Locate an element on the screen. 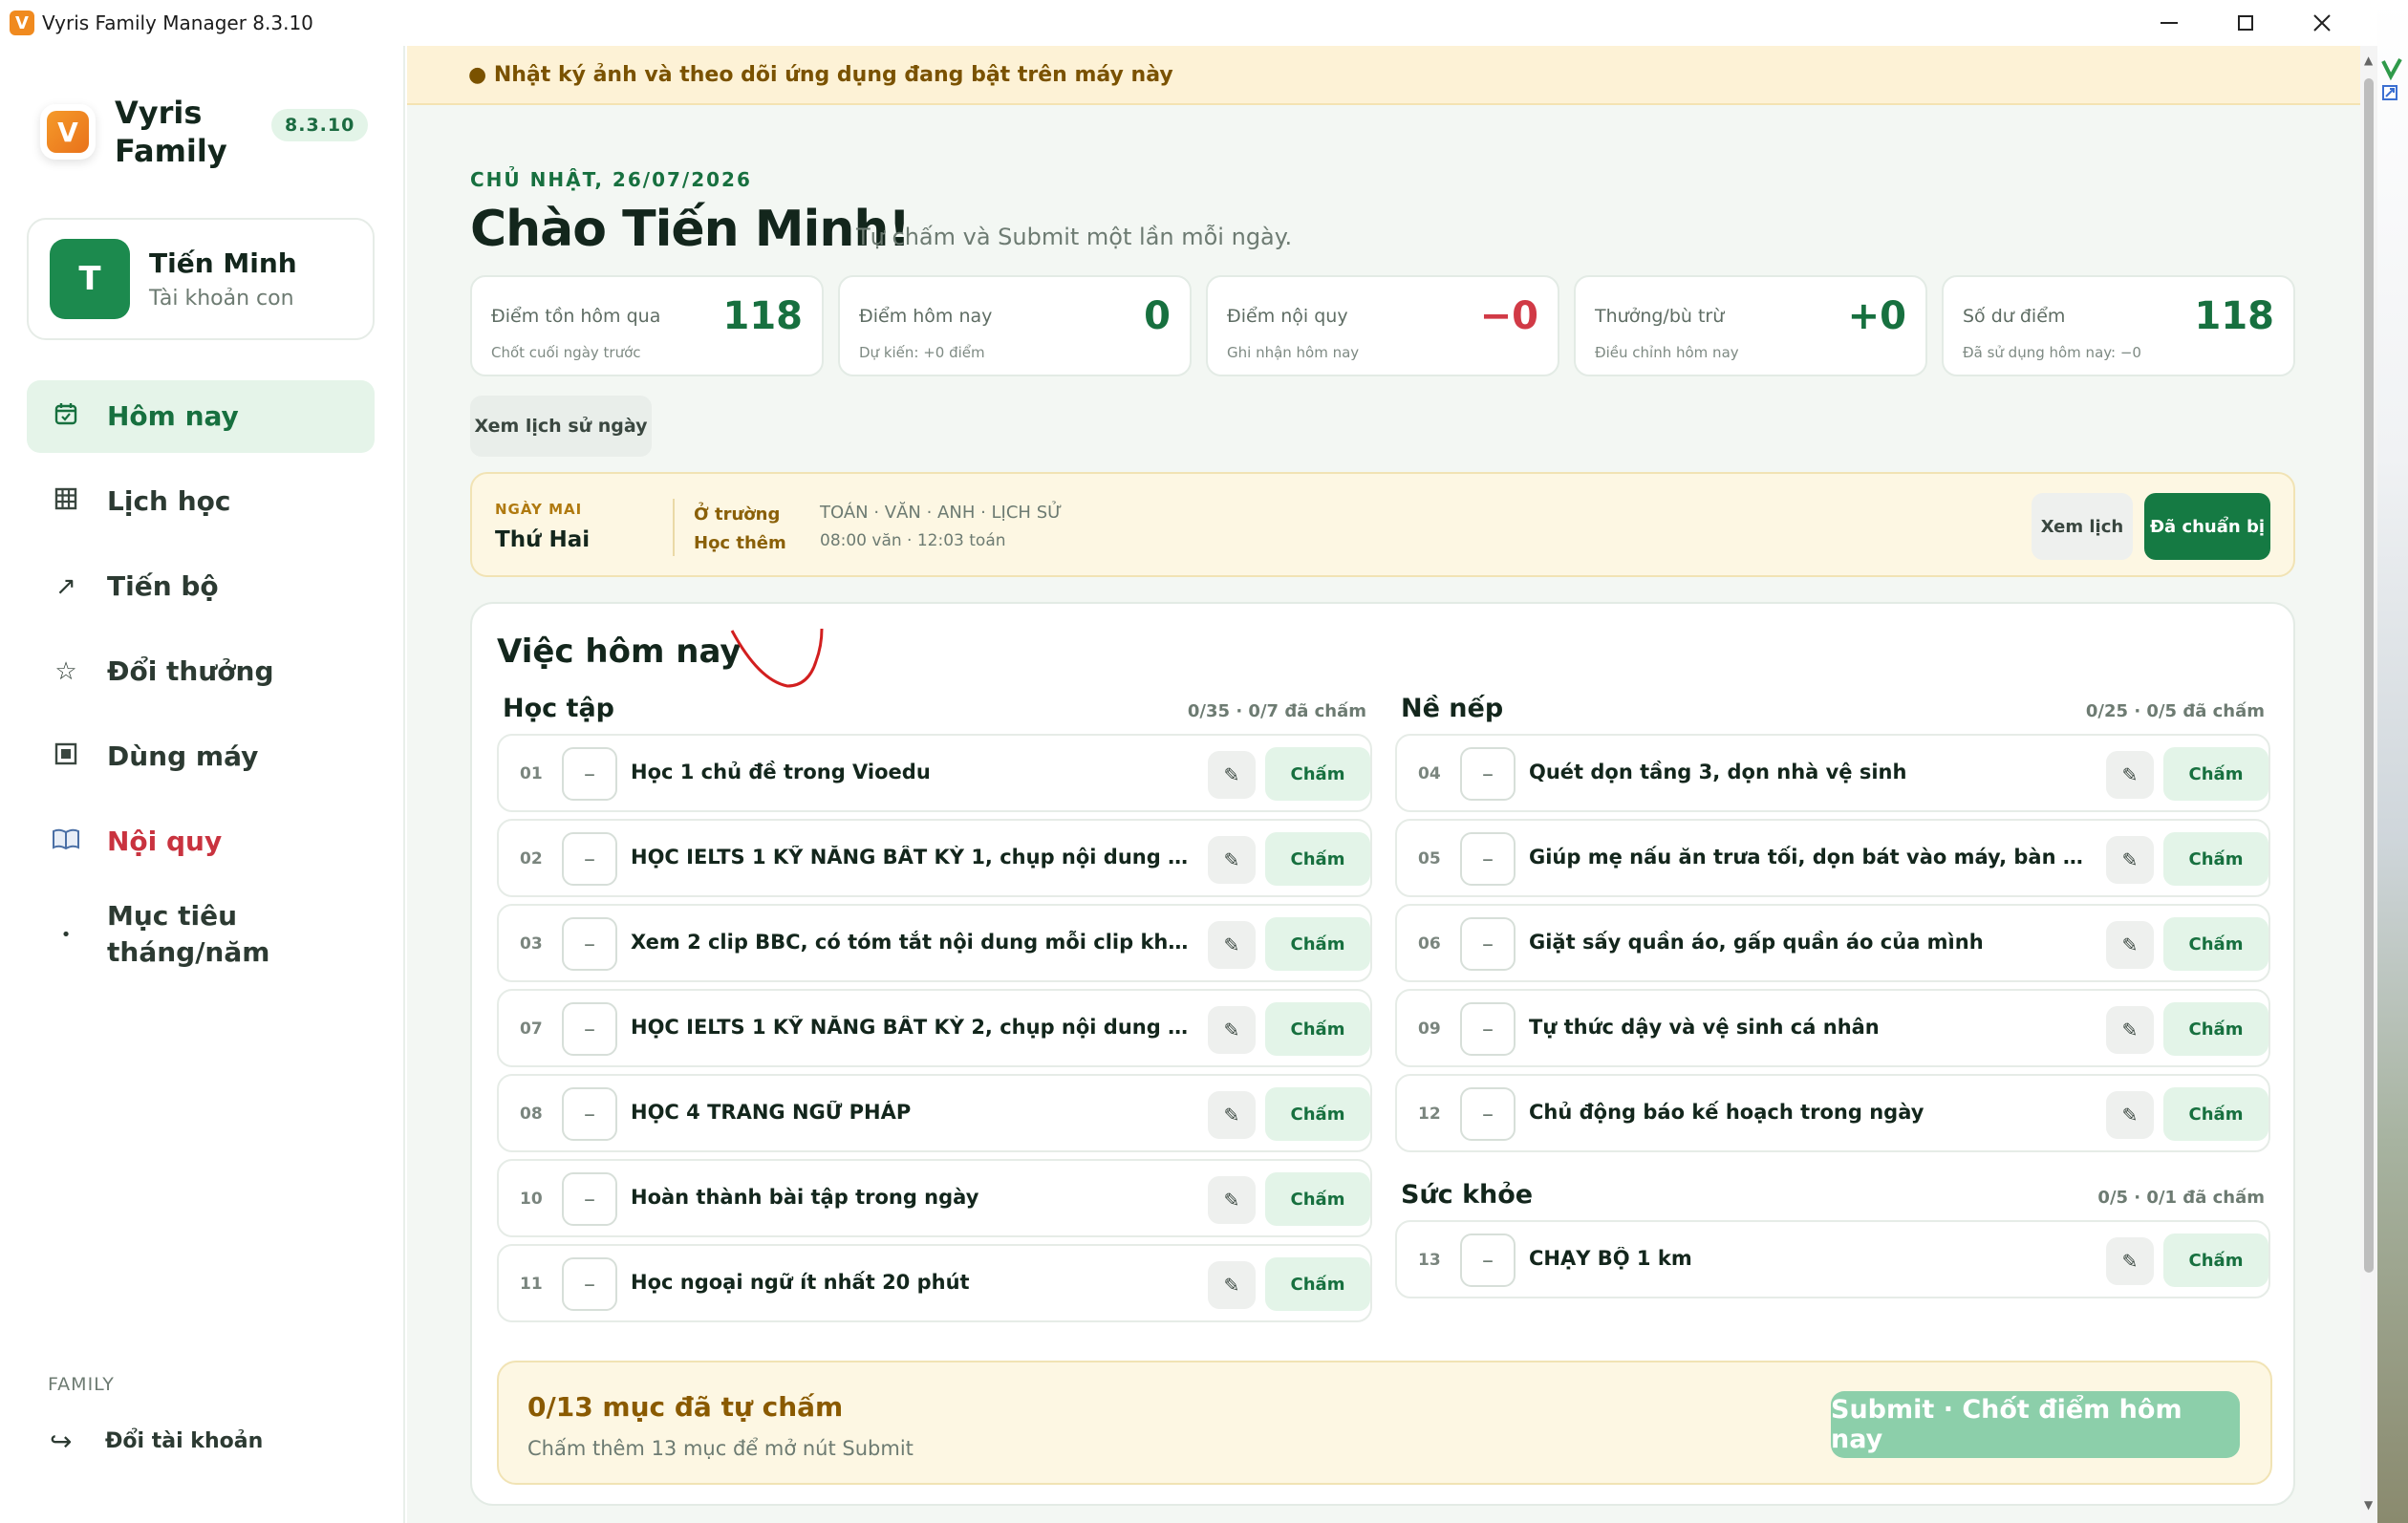 The image size is (2408, 1523). task-text: Học ngoại ngữ ít nhất 20 phút is located at coordinates (801, 1282).